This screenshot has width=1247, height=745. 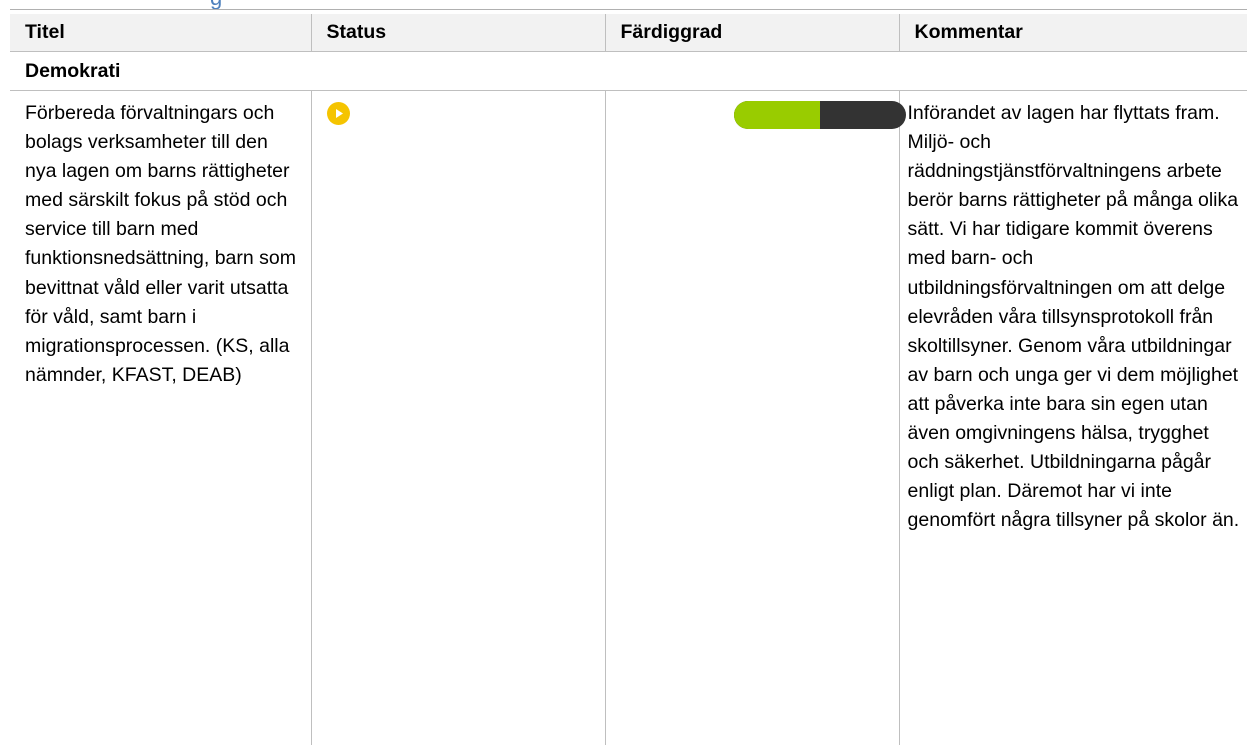 I want to click on column-header-kommentar: Kommentar, so click(x=1072, y=33).